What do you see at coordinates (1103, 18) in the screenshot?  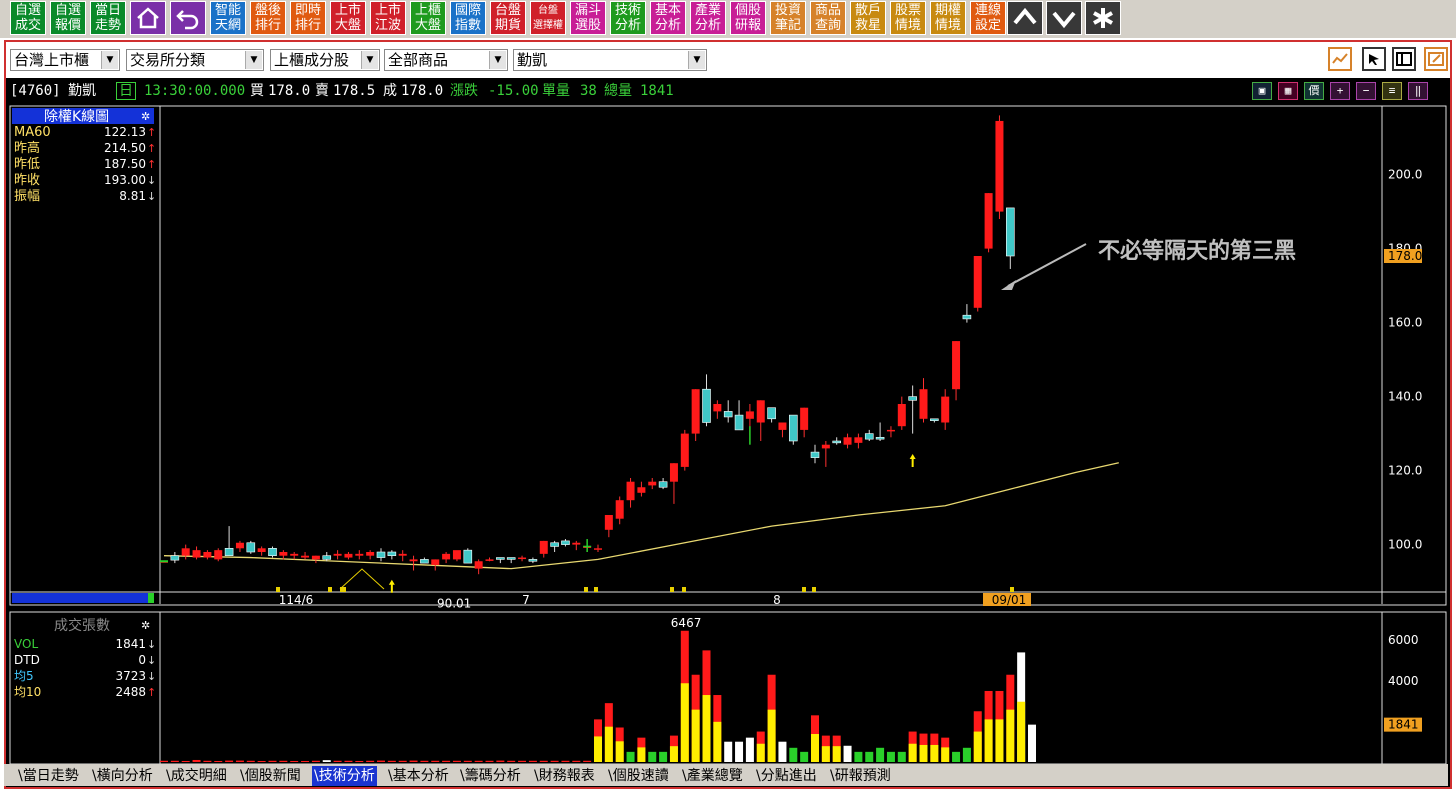 I see `special-button` at bounding box center [1103, 18].